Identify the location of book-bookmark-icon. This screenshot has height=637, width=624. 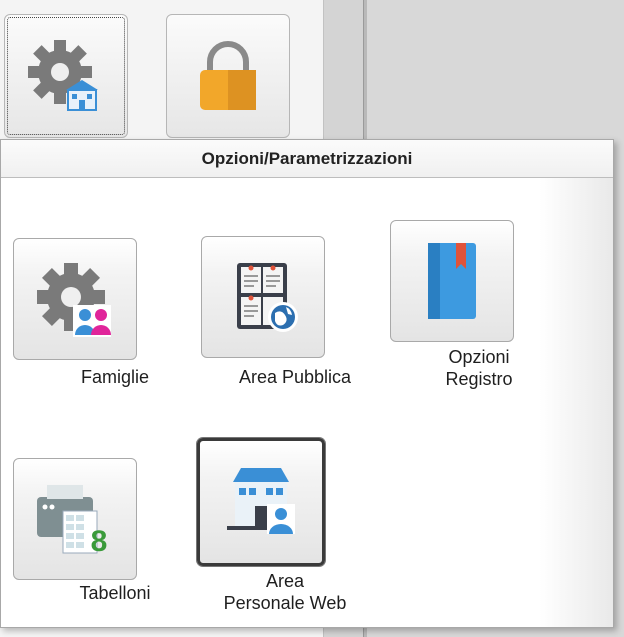
(452, 281).